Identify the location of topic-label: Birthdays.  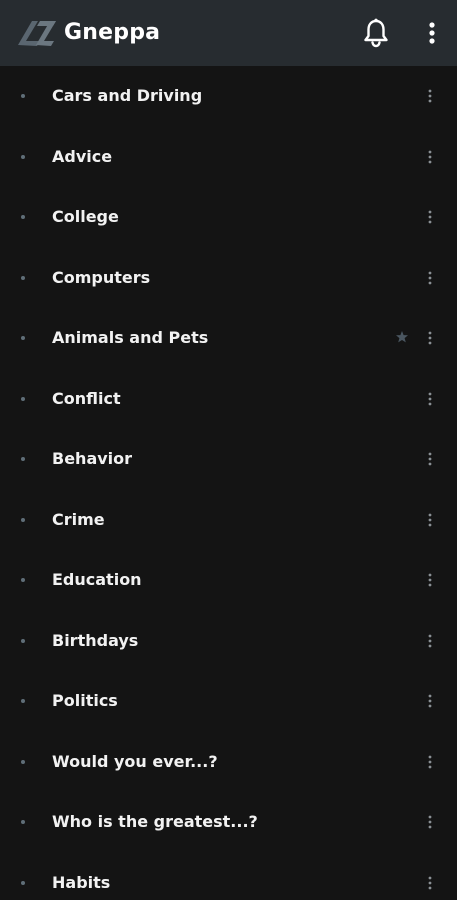
(95, 640).